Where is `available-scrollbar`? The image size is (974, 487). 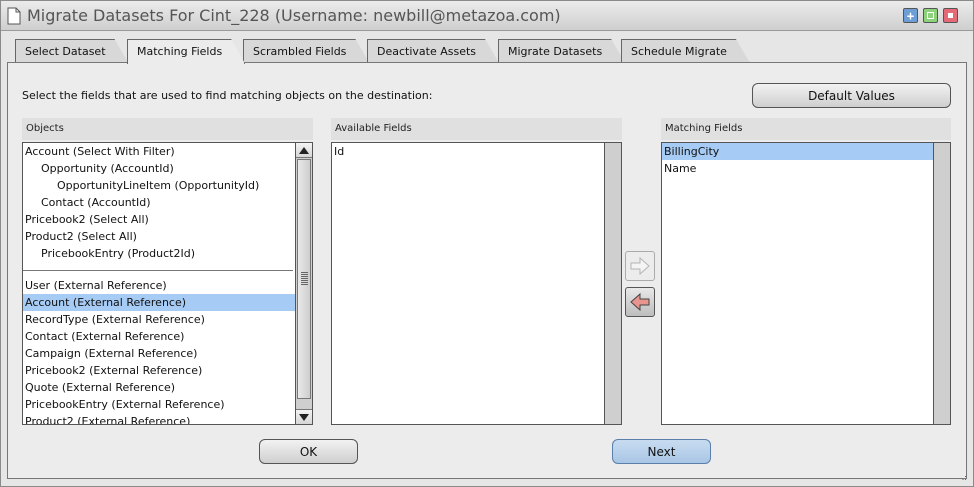
available-scrollbar is located at coordinates (612, 283).